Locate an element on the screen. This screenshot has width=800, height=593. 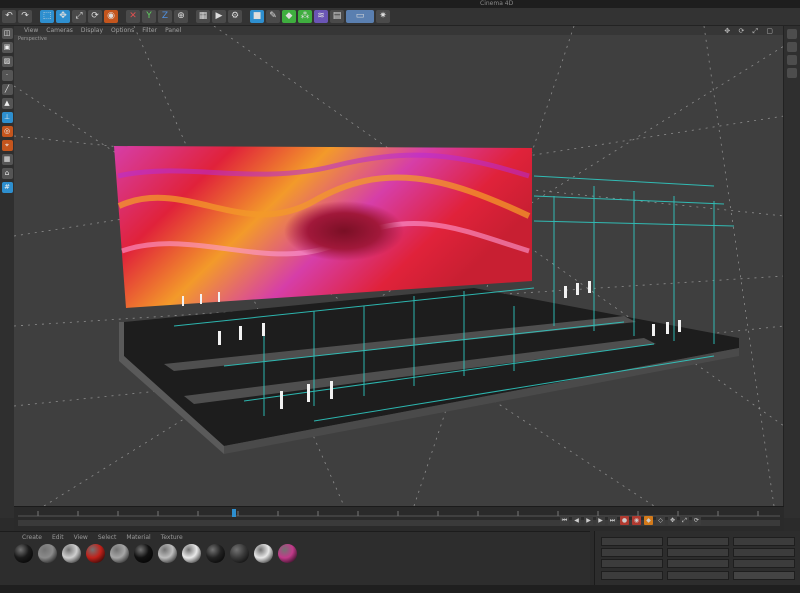
title-bar: Cinema 4D is located at coordinates (400, 4).